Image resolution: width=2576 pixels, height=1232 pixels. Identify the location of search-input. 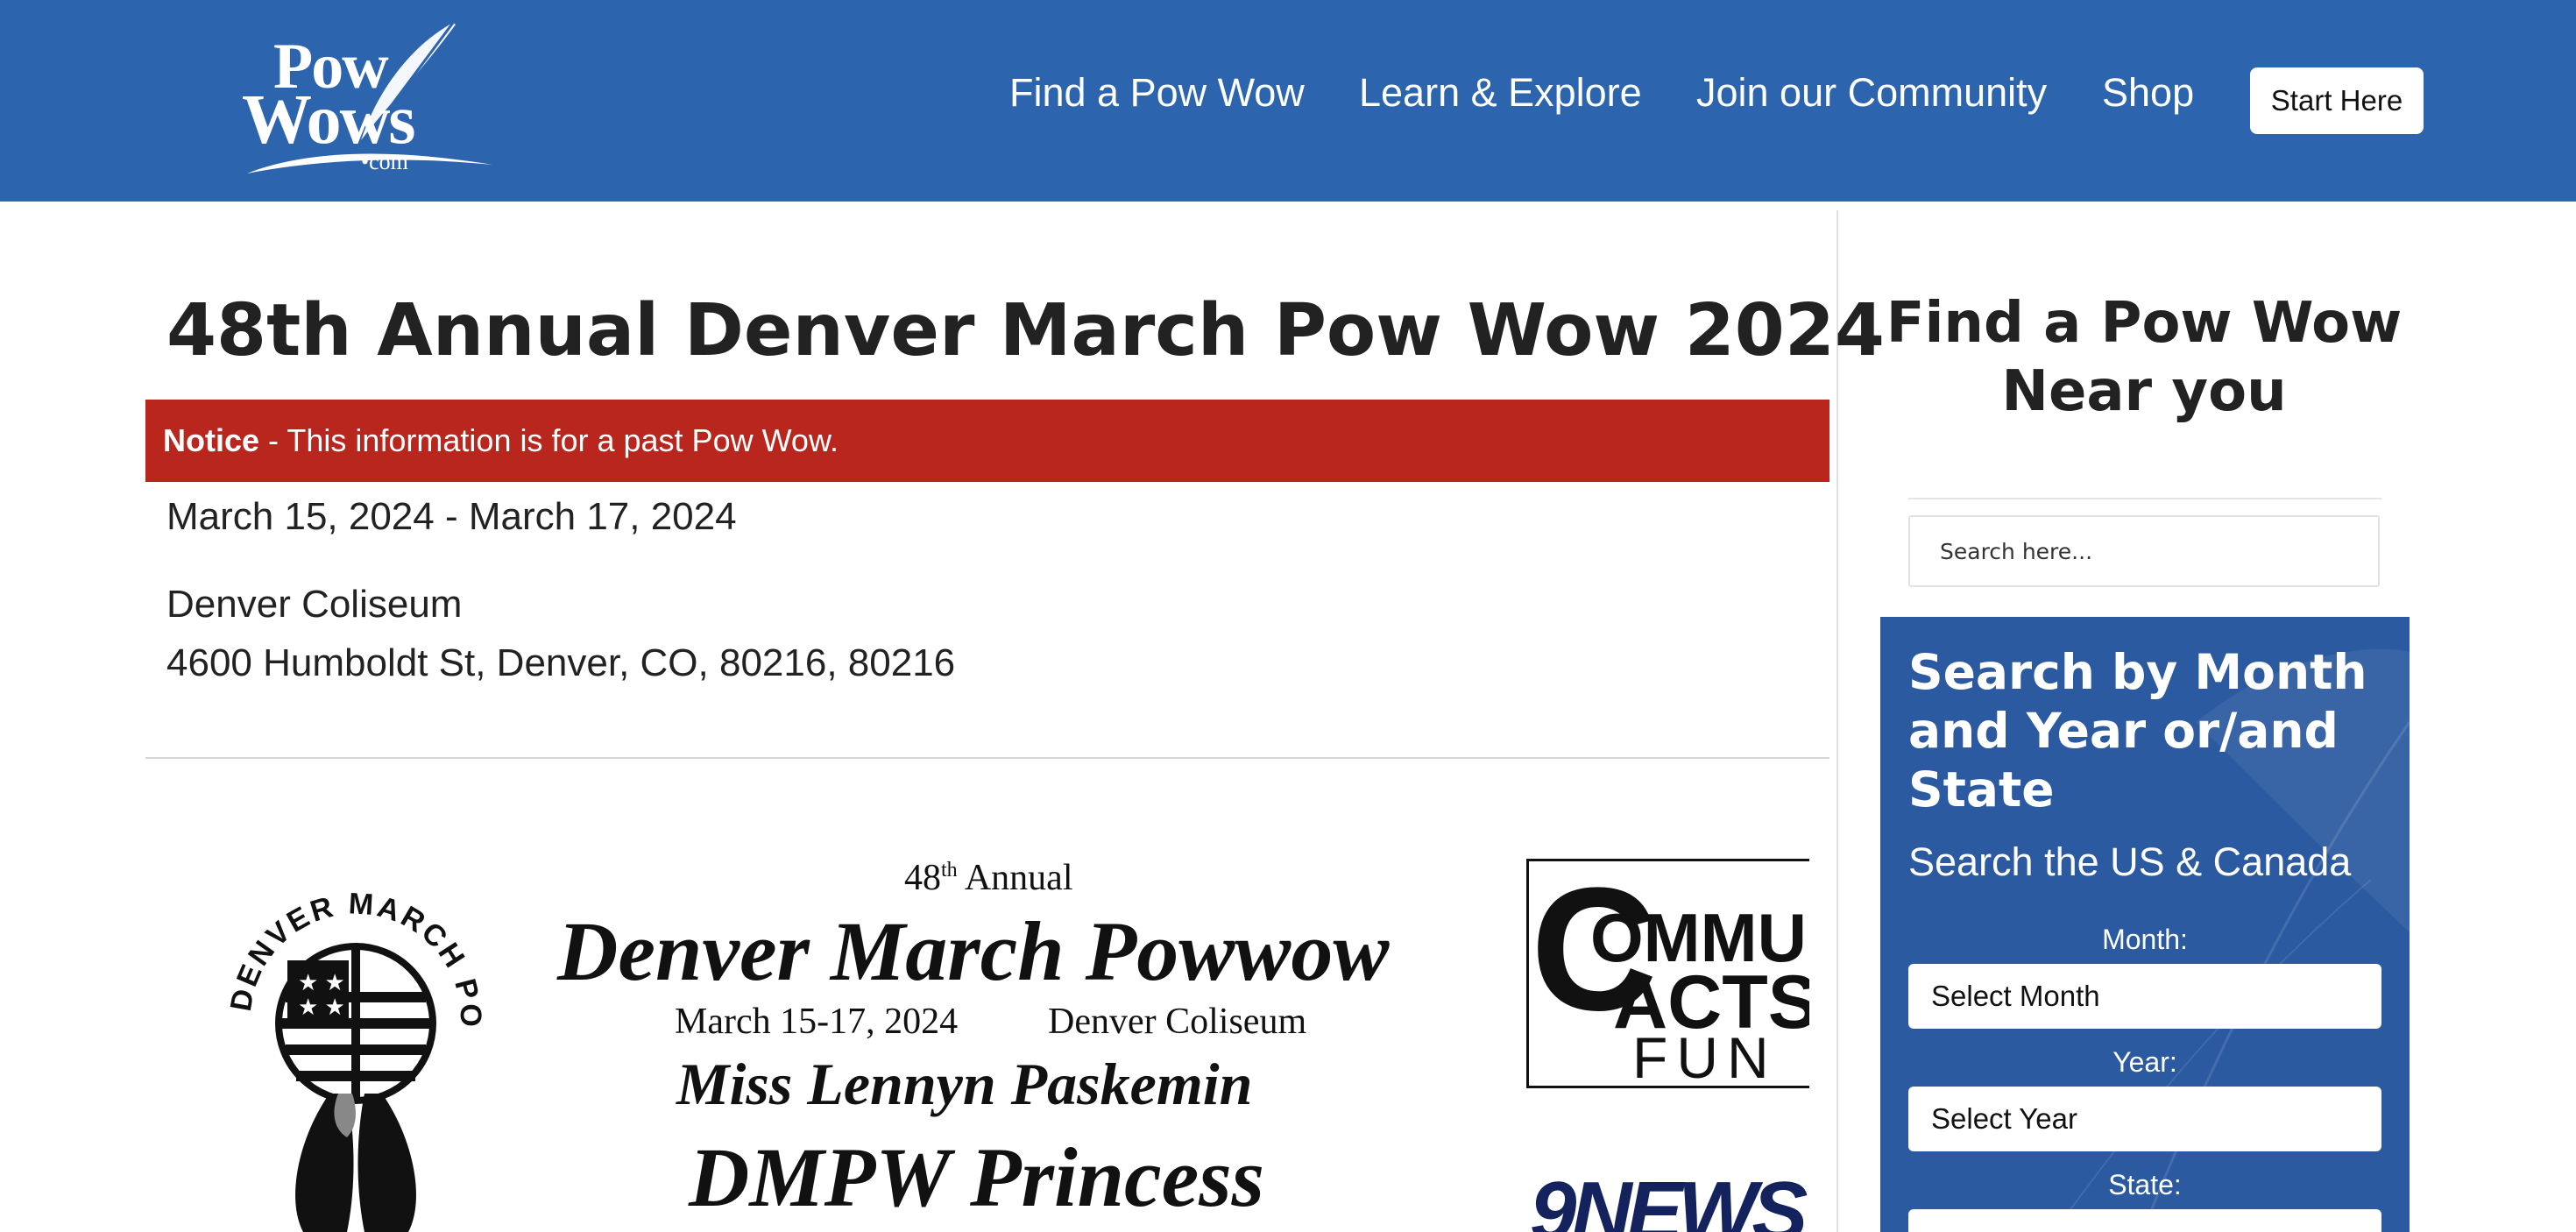
(2144, 551).